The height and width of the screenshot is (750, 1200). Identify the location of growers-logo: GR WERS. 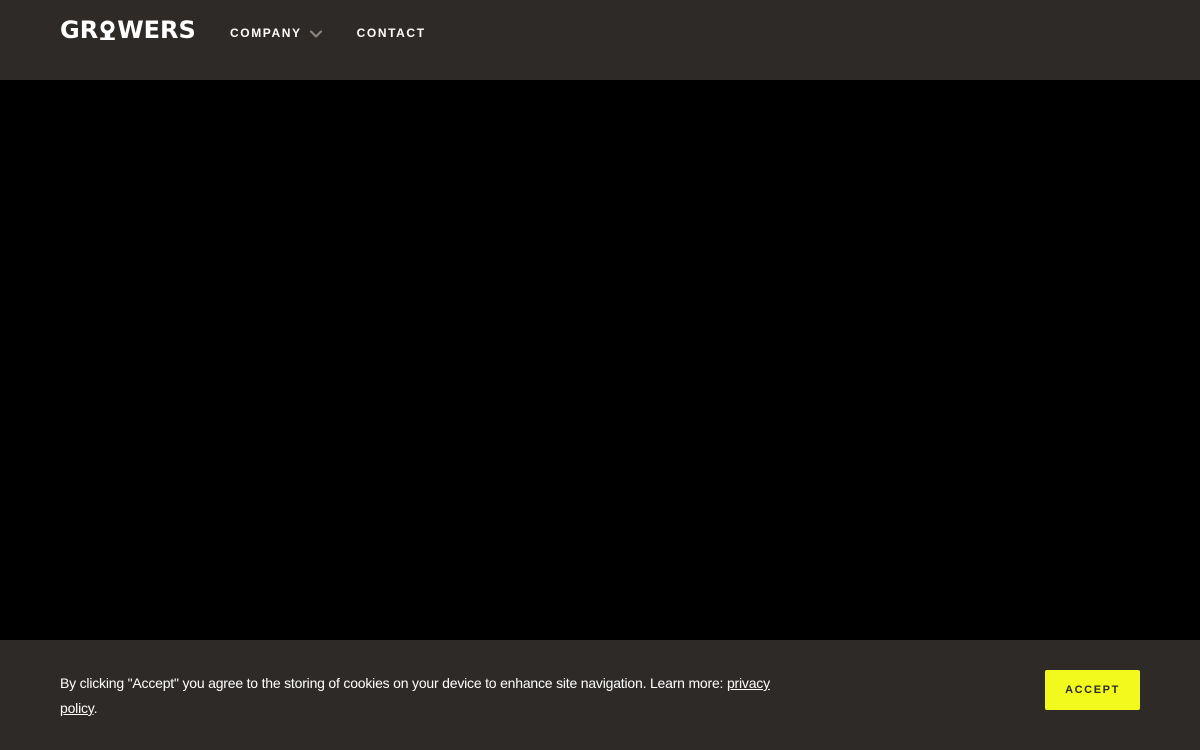
(128, 30).